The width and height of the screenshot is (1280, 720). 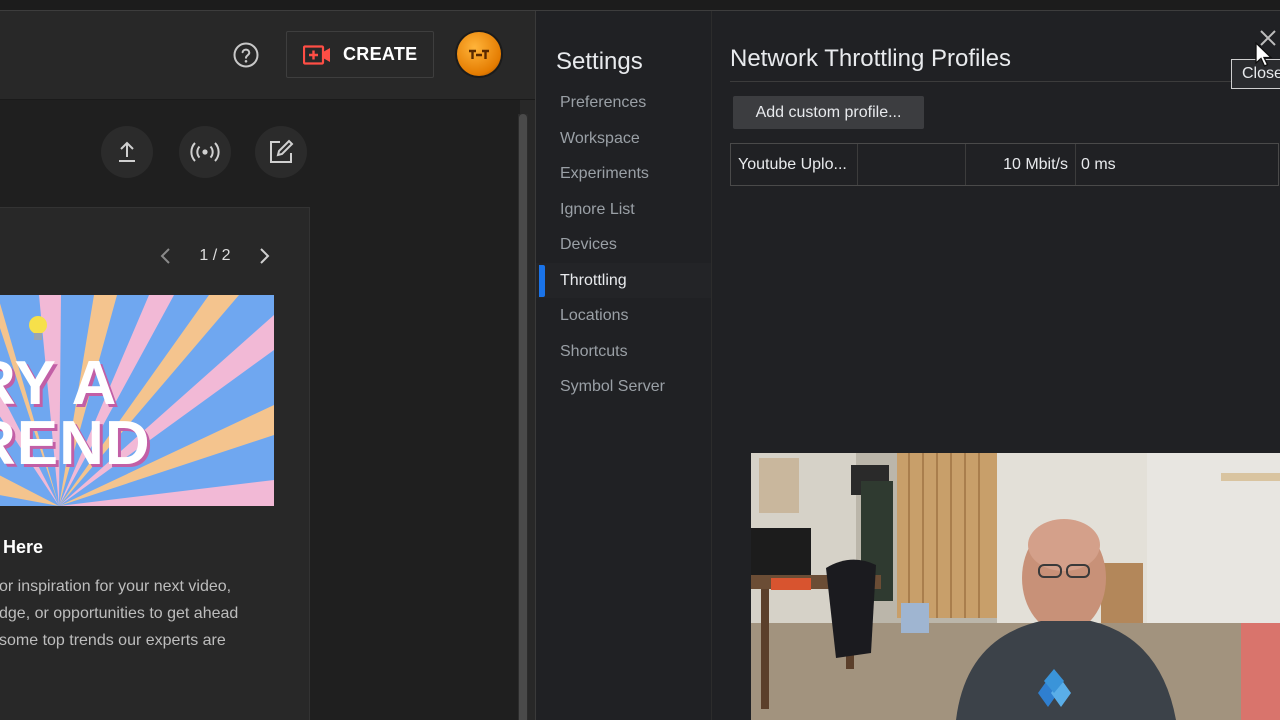 I want to click on vertical-scrollbar, so click(x=523, y=417).